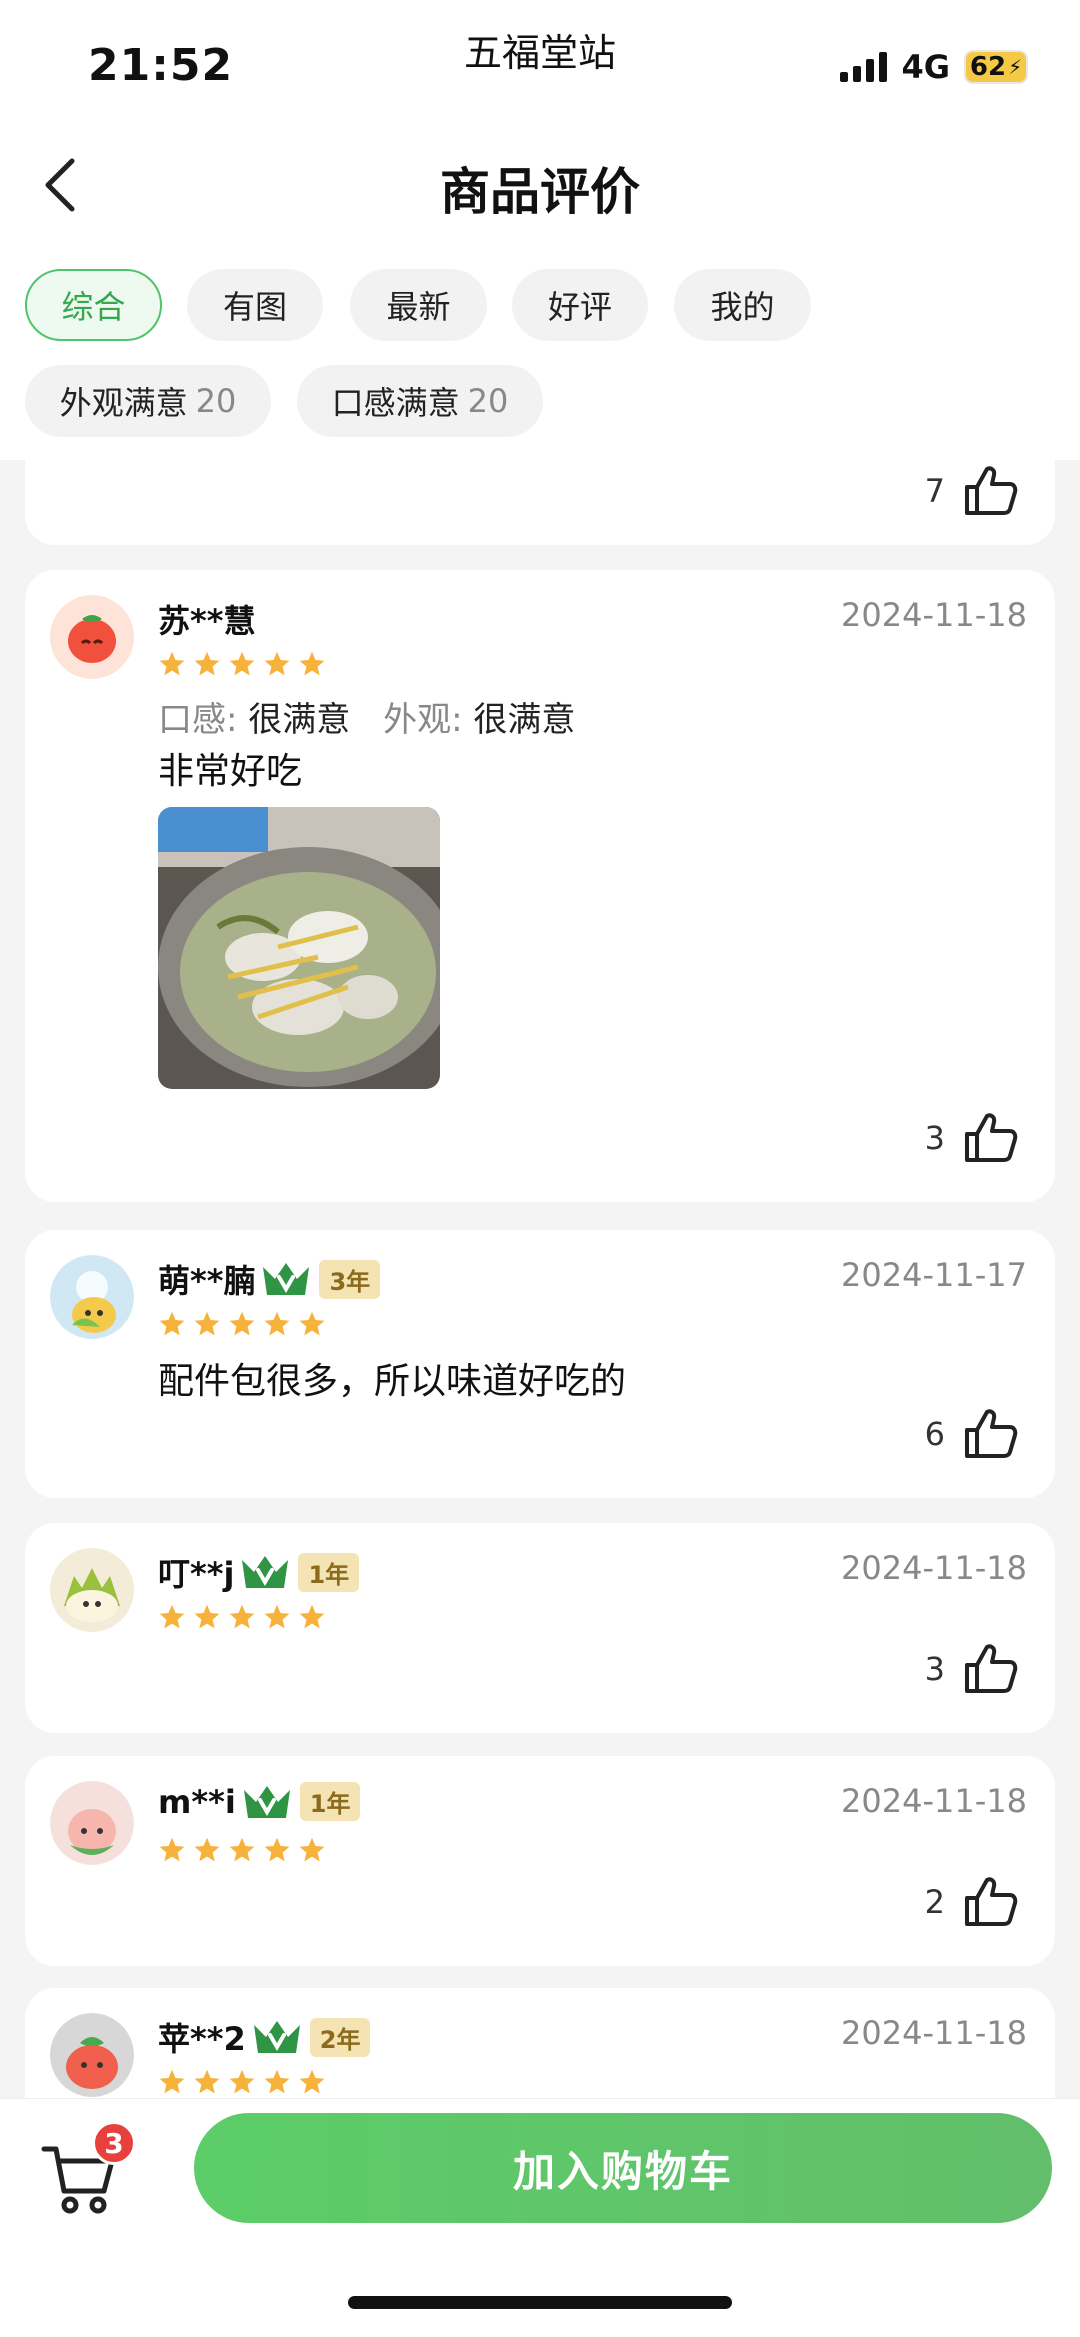  I want to click on review-card: 7, so click(540, 502).